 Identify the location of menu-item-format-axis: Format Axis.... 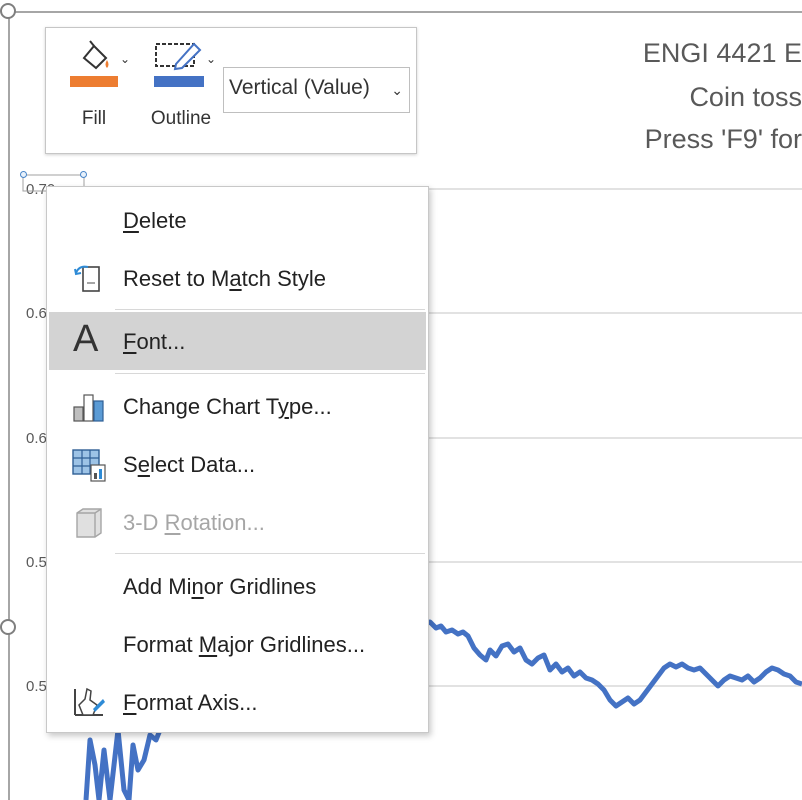
(237, 702).